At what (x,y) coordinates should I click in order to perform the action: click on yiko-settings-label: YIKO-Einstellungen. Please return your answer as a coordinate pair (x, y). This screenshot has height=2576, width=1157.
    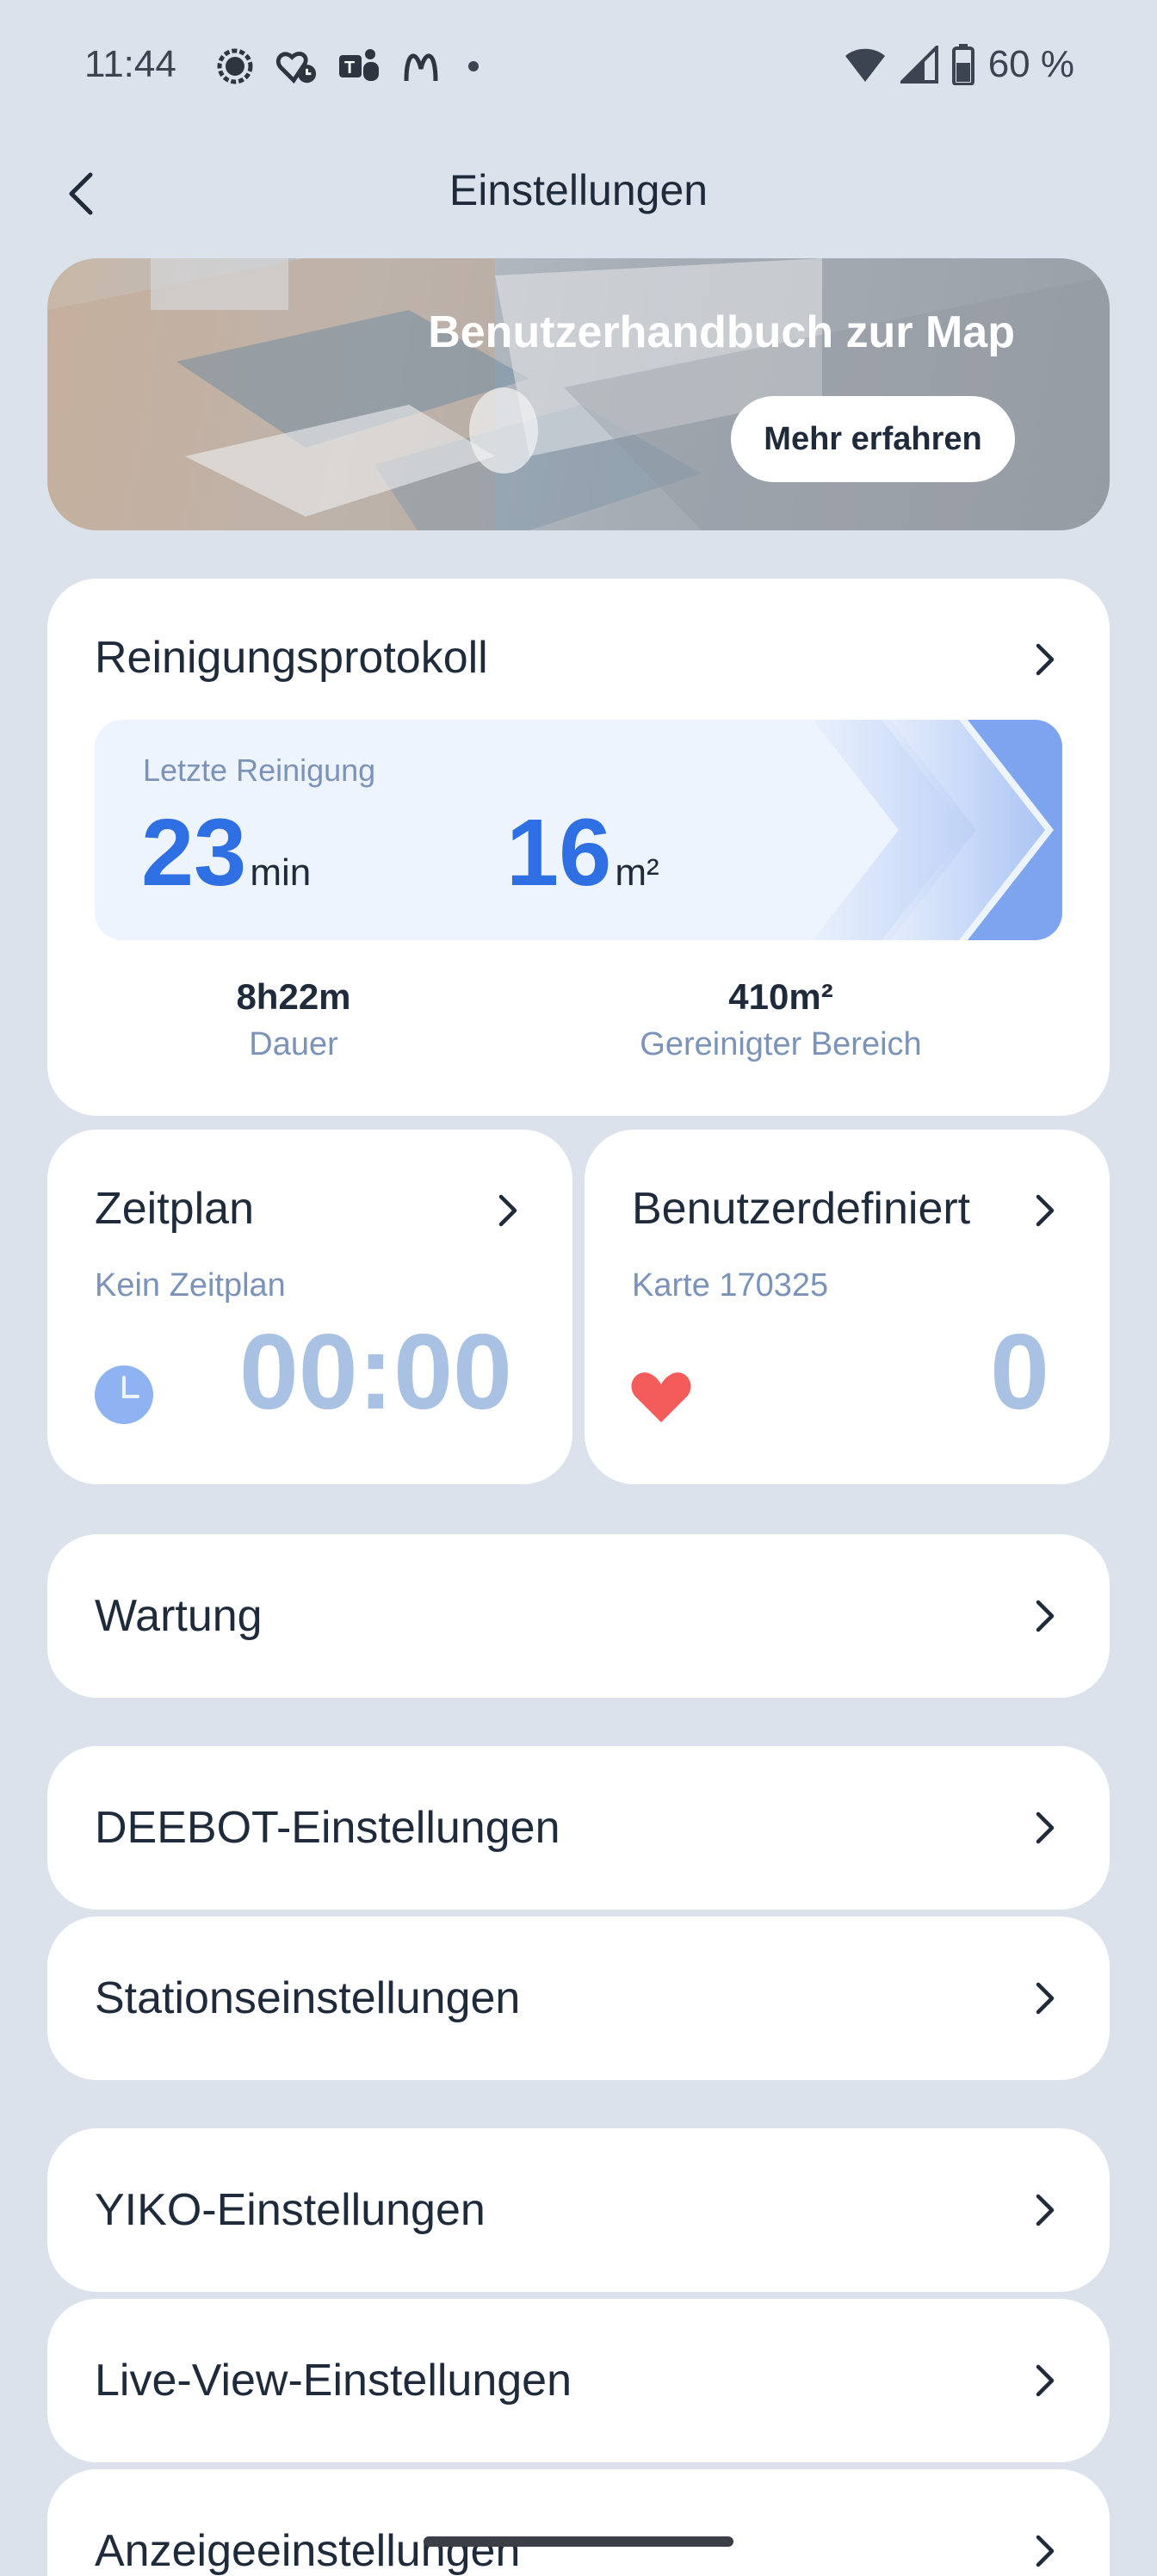
    Looking at the image, I should click on (290, 2210).